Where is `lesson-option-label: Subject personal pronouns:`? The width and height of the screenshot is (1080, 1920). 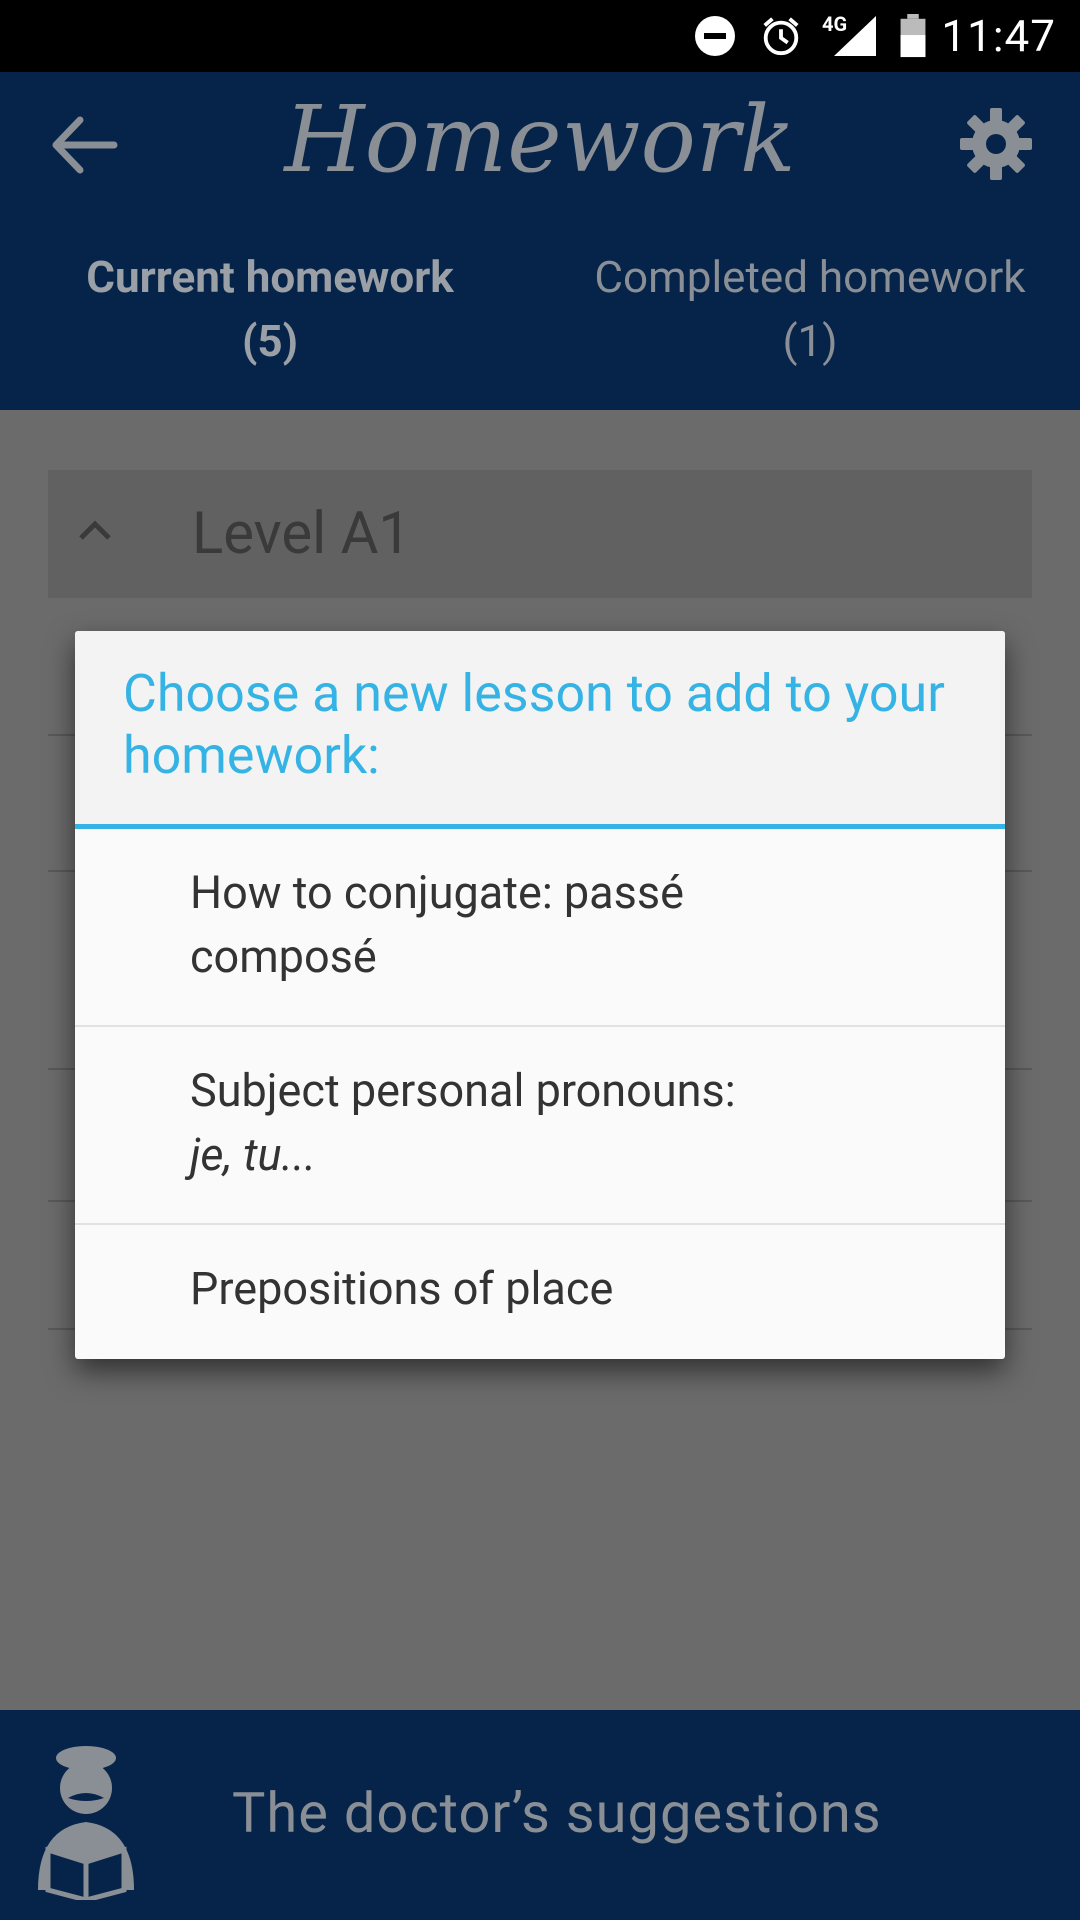
lesson-option-label: Subject personal pronouns: is located at coordinates (463, 1090).